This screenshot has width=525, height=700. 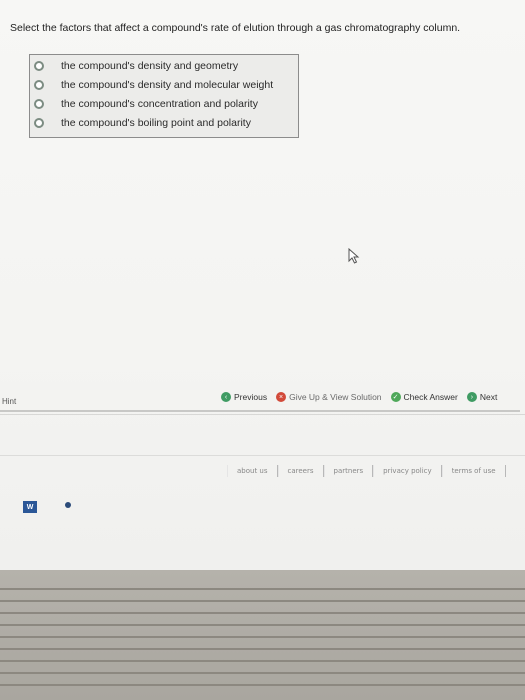 I want to click on give-up-label: Give Up & View Solution, so click(x=335, y=397).